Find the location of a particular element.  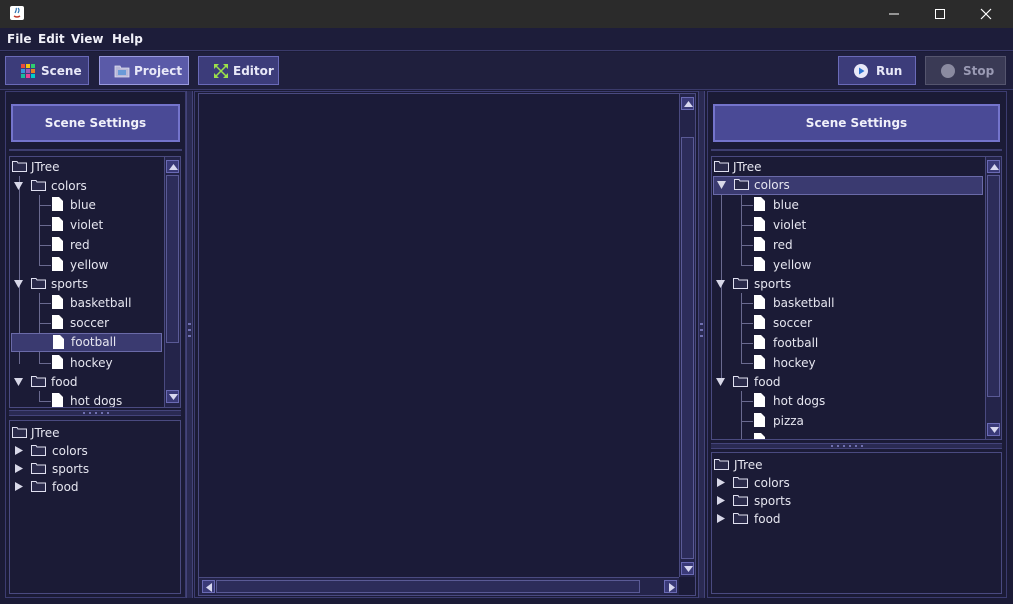

center-horizontal-scrollbar is located at coordinates (439, 586).